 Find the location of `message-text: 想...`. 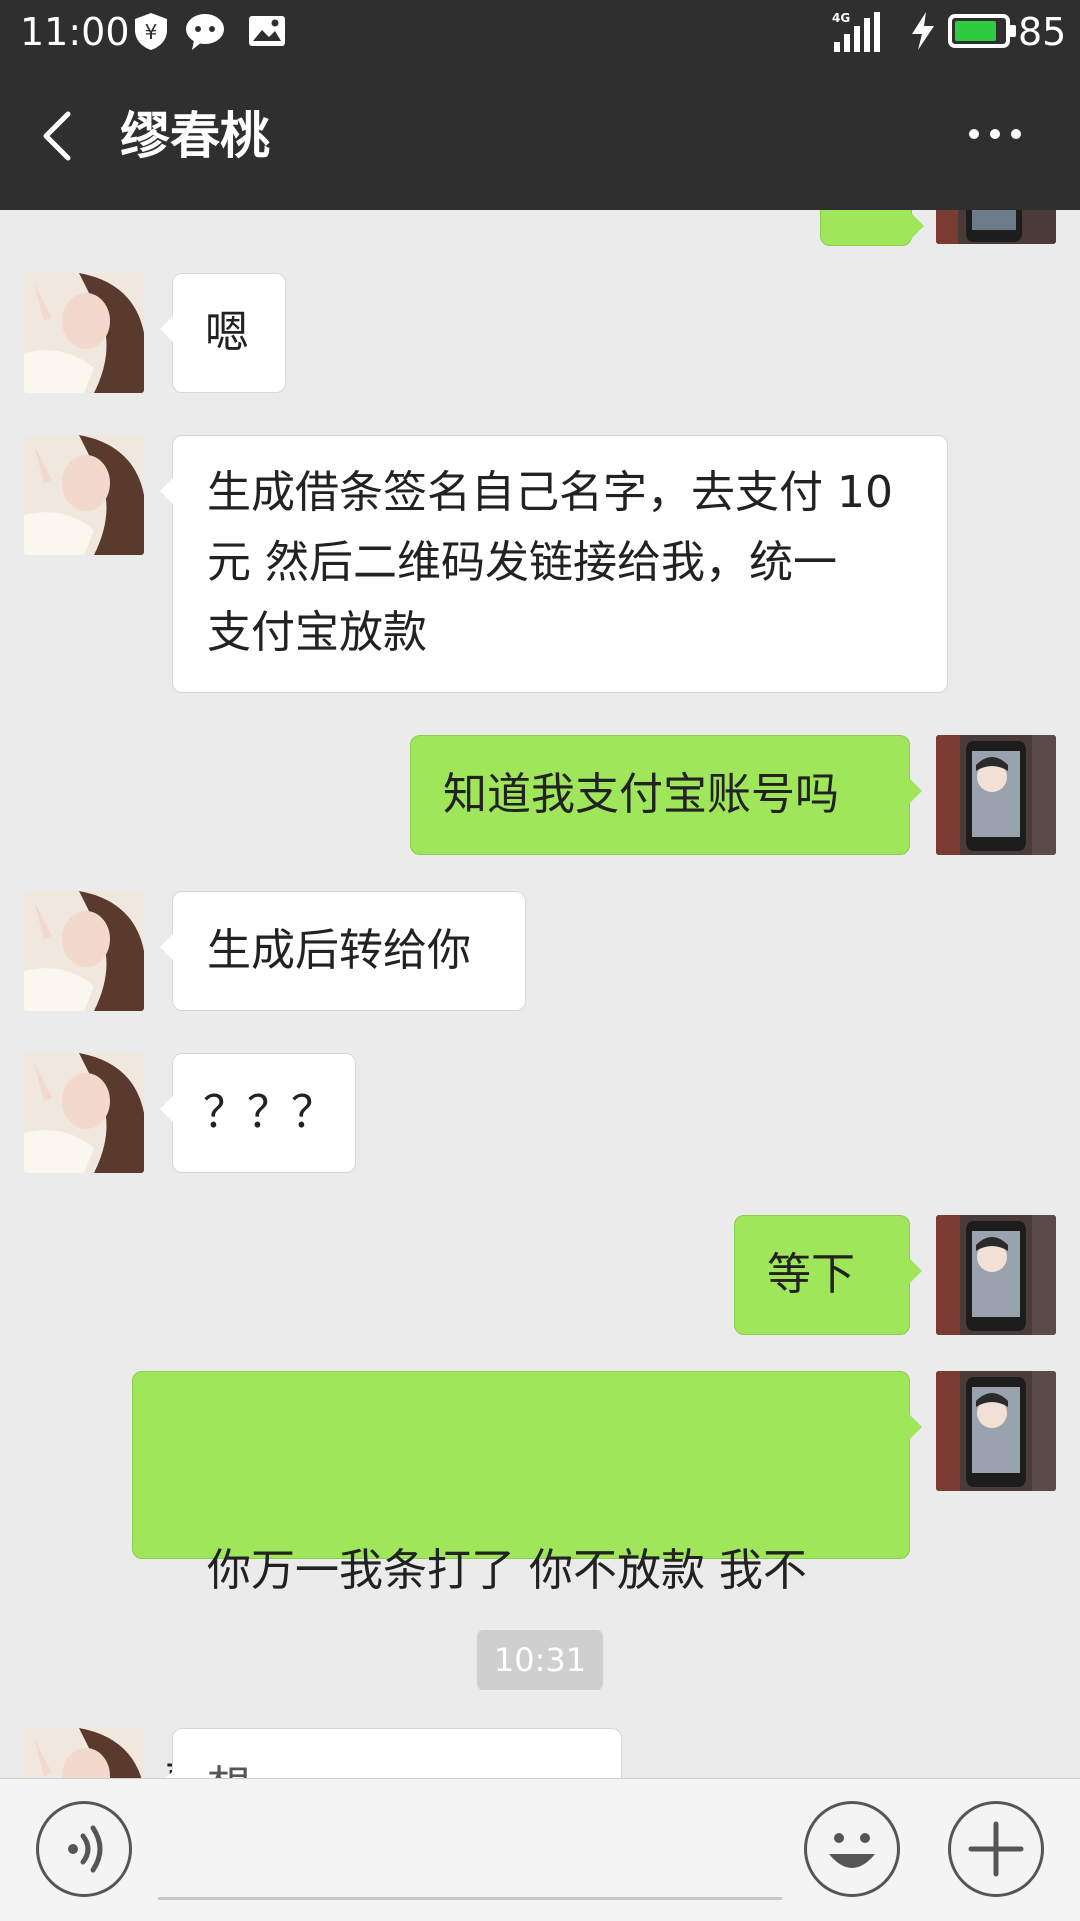

message-text: 想... is located at coordinates (250, 1770).